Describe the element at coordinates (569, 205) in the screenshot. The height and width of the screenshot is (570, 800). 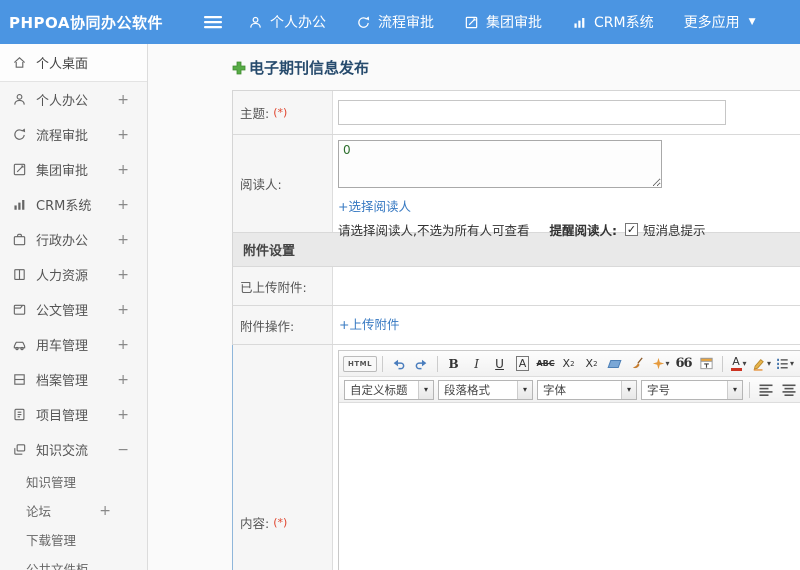
I see `select-readers-link: +选择阅读人` at that location.